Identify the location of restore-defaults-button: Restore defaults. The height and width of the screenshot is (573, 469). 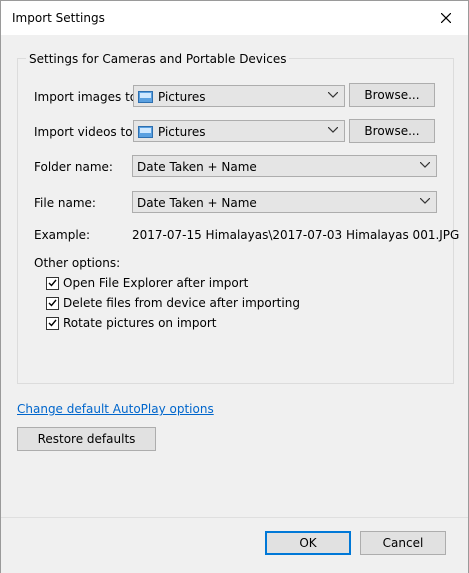
(86, 439).